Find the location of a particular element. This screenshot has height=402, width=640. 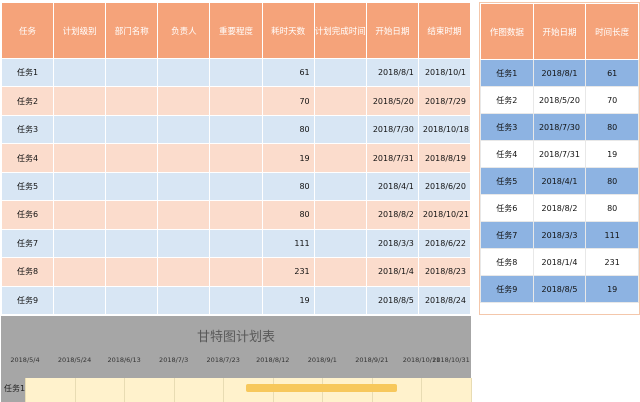

side-start-cell: 2018/4/1 is located at coordinates (559, 181).